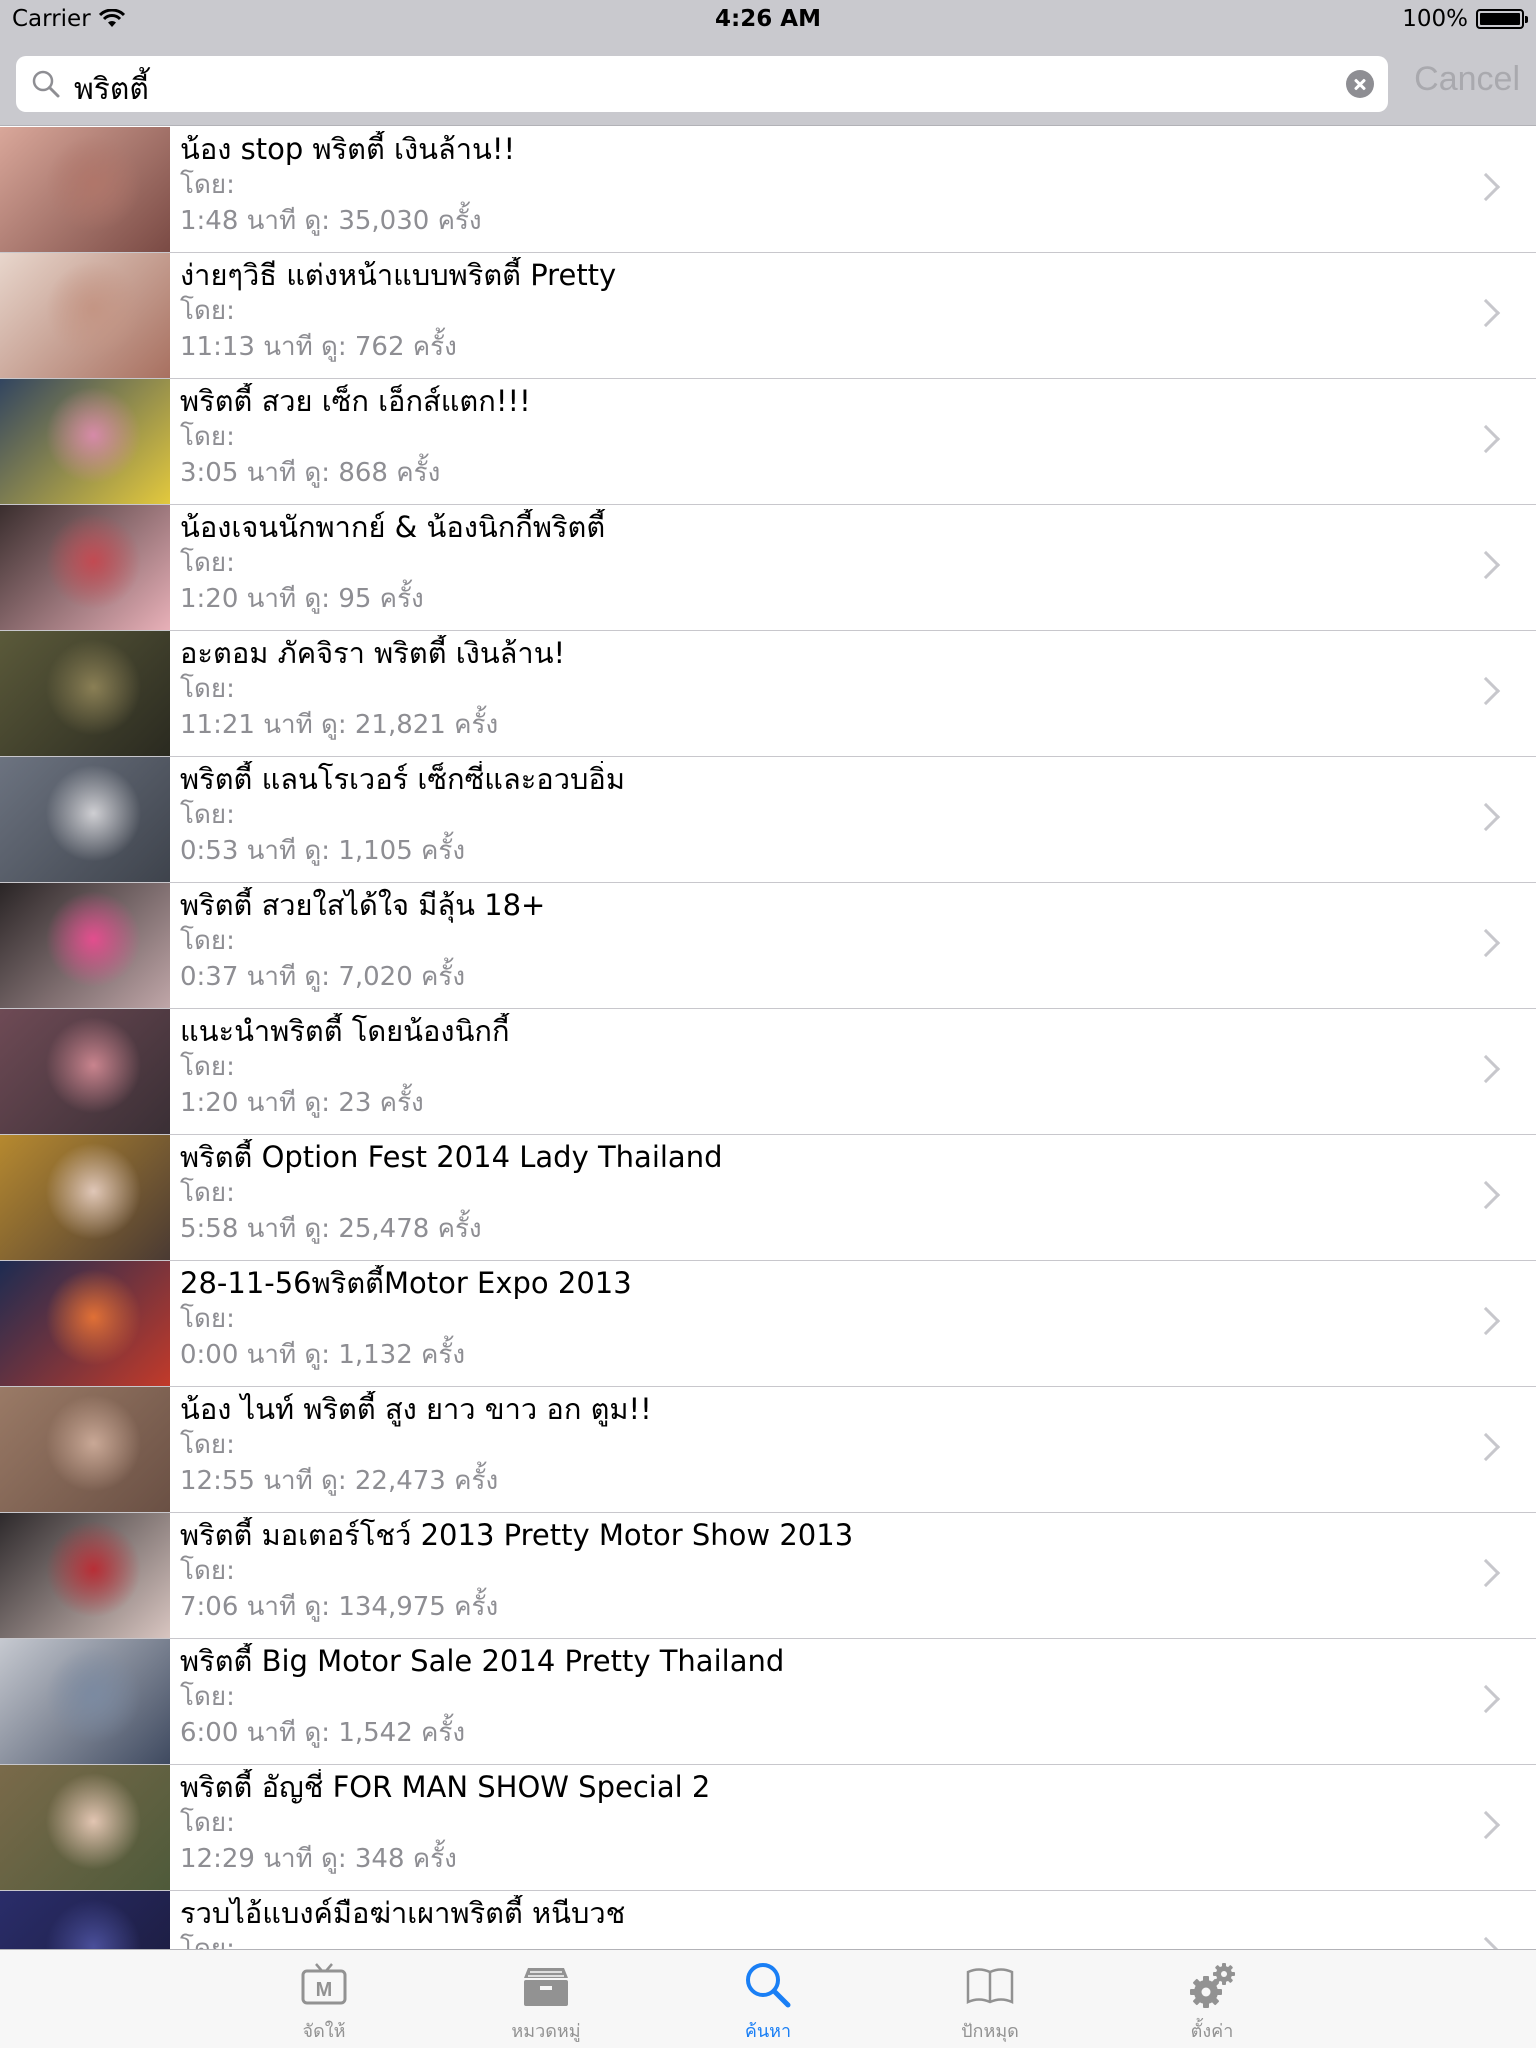  I want to click on battery-indicator: 100%, so click(1465, 19).